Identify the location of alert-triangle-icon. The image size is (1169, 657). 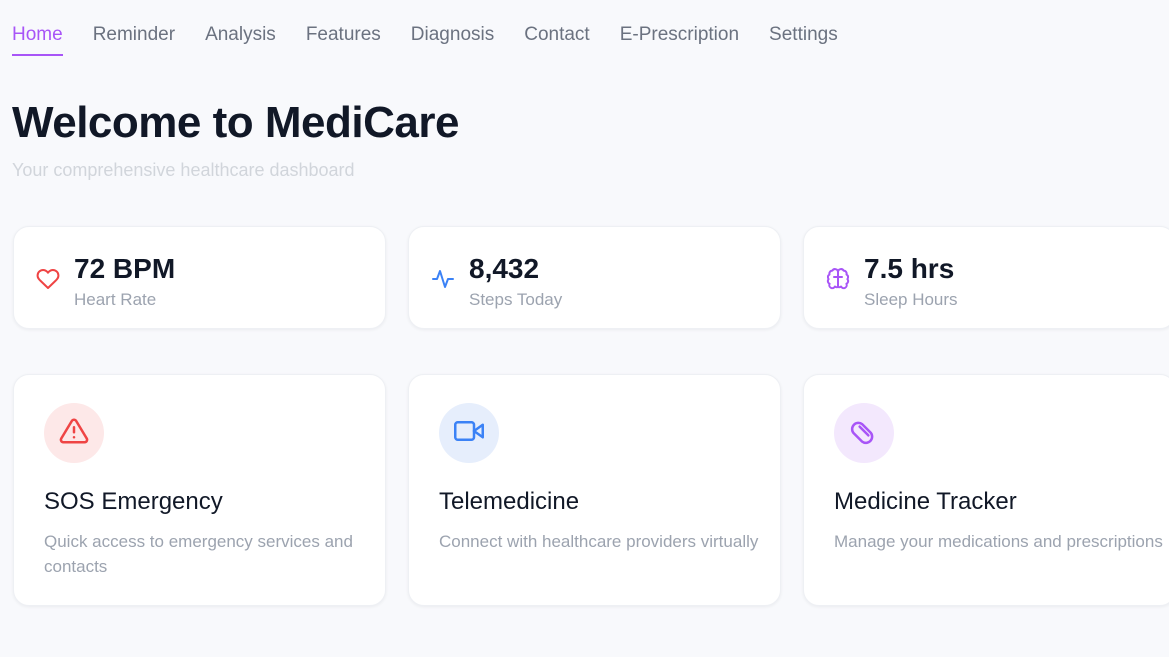
(74, 433).